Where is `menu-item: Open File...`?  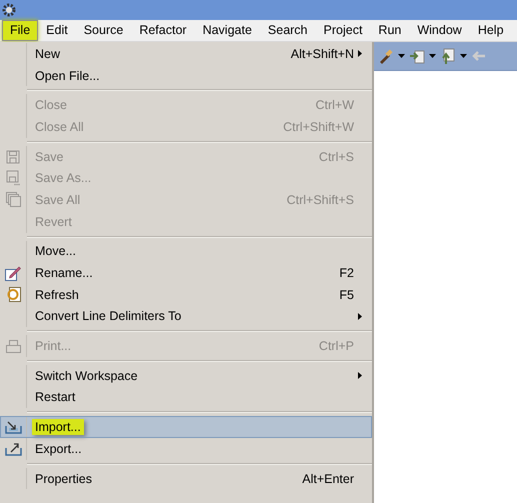
menu-item: Open File... is located at coordinates (186, 75).